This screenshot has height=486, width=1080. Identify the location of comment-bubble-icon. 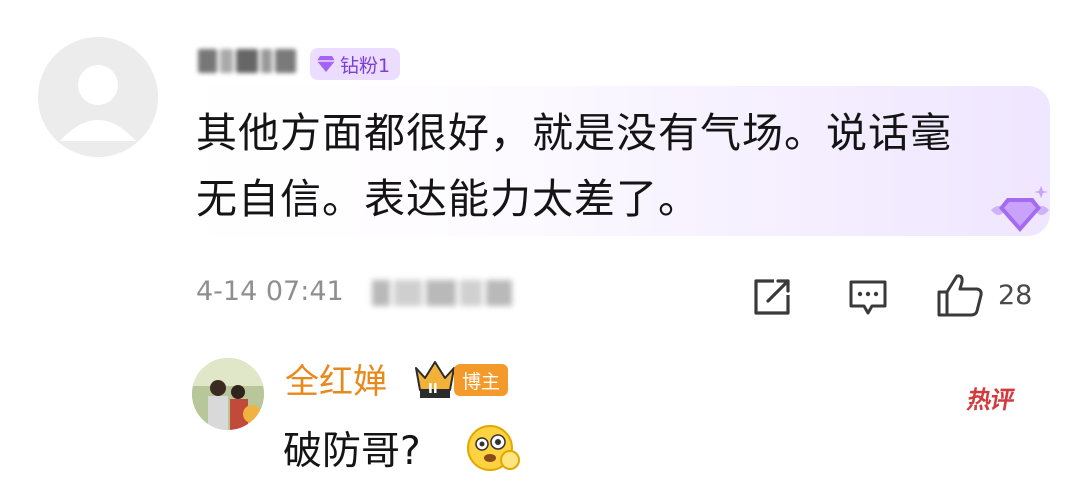
(868, 298).